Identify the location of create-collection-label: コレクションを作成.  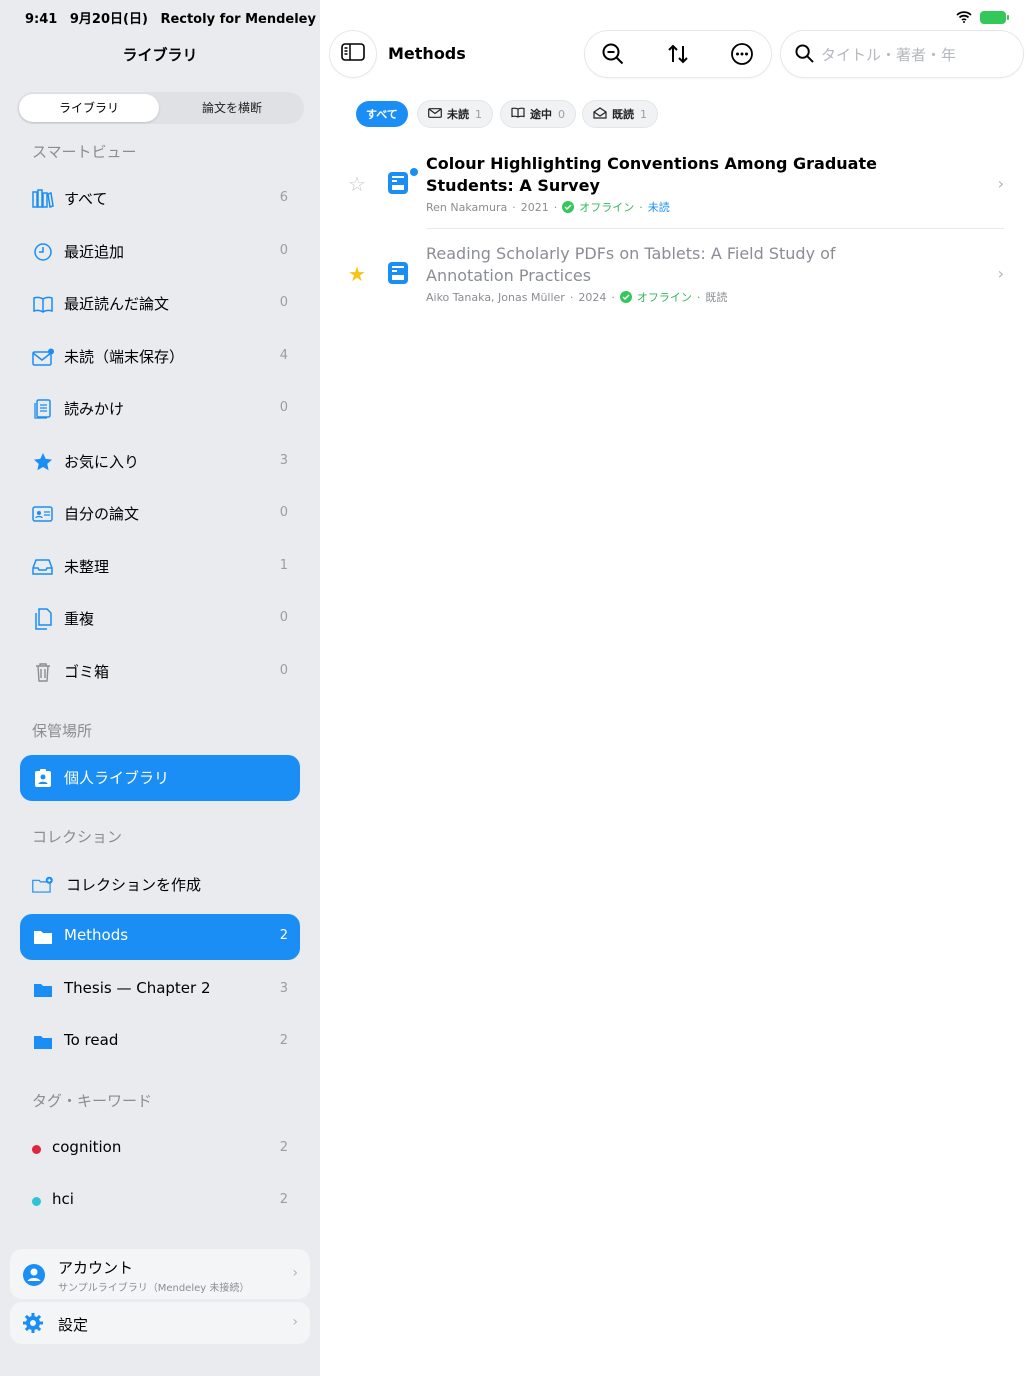
(134, 885).